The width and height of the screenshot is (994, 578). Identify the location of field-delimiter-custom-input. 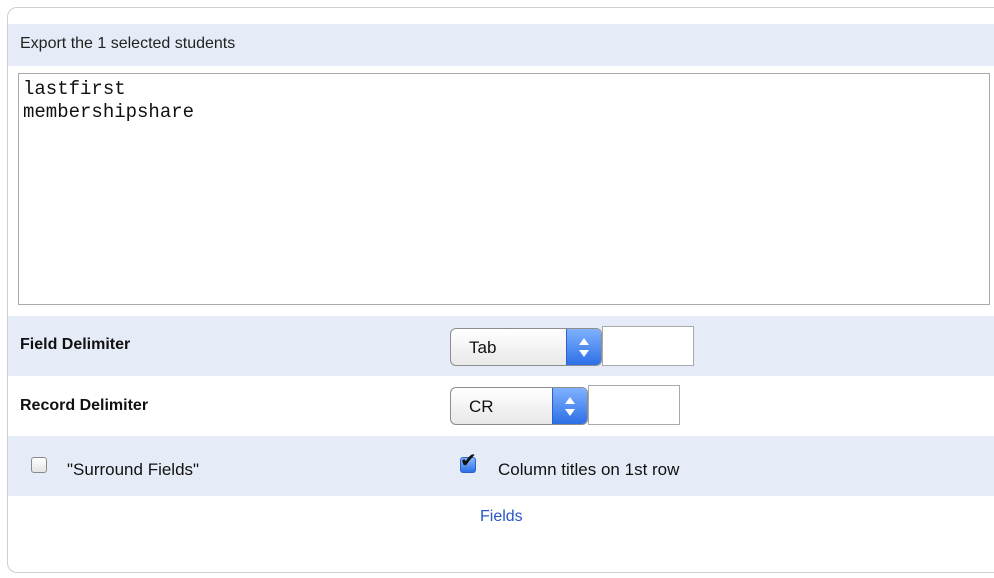
(648, 346).